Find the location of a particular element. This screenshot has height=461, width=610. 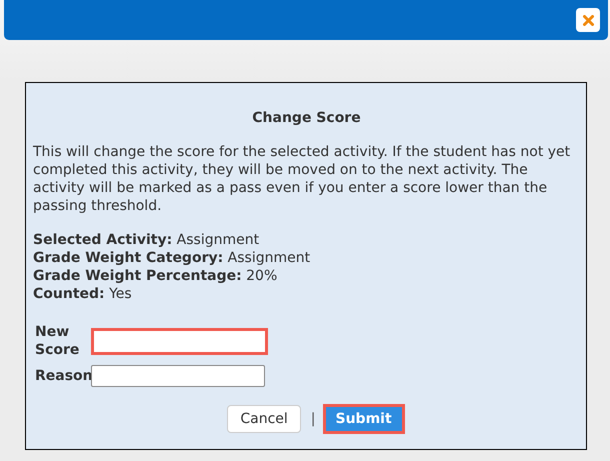

detail-line: Counted: Yes is located at coordinates (83, 294).